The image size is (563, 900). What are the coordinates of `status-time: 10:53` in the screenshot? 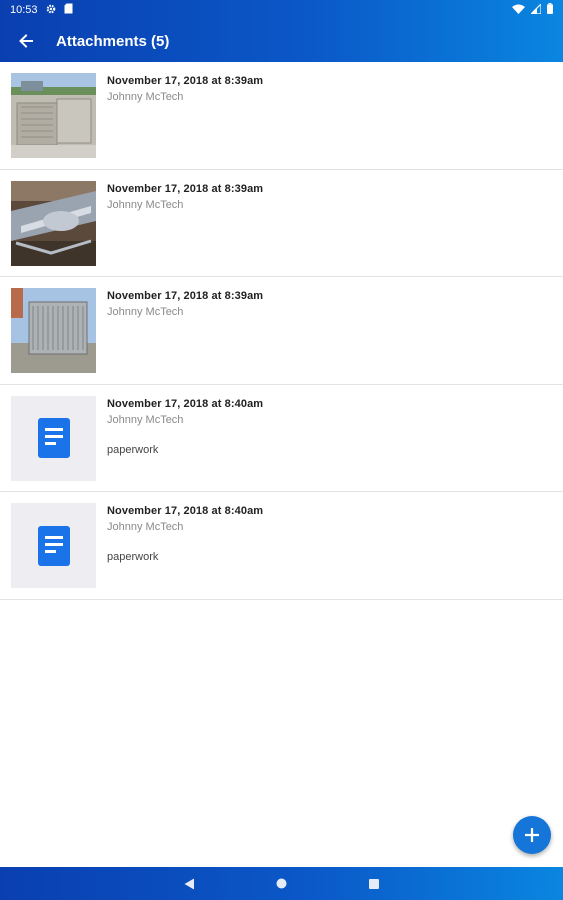 It's located at (24, 10).